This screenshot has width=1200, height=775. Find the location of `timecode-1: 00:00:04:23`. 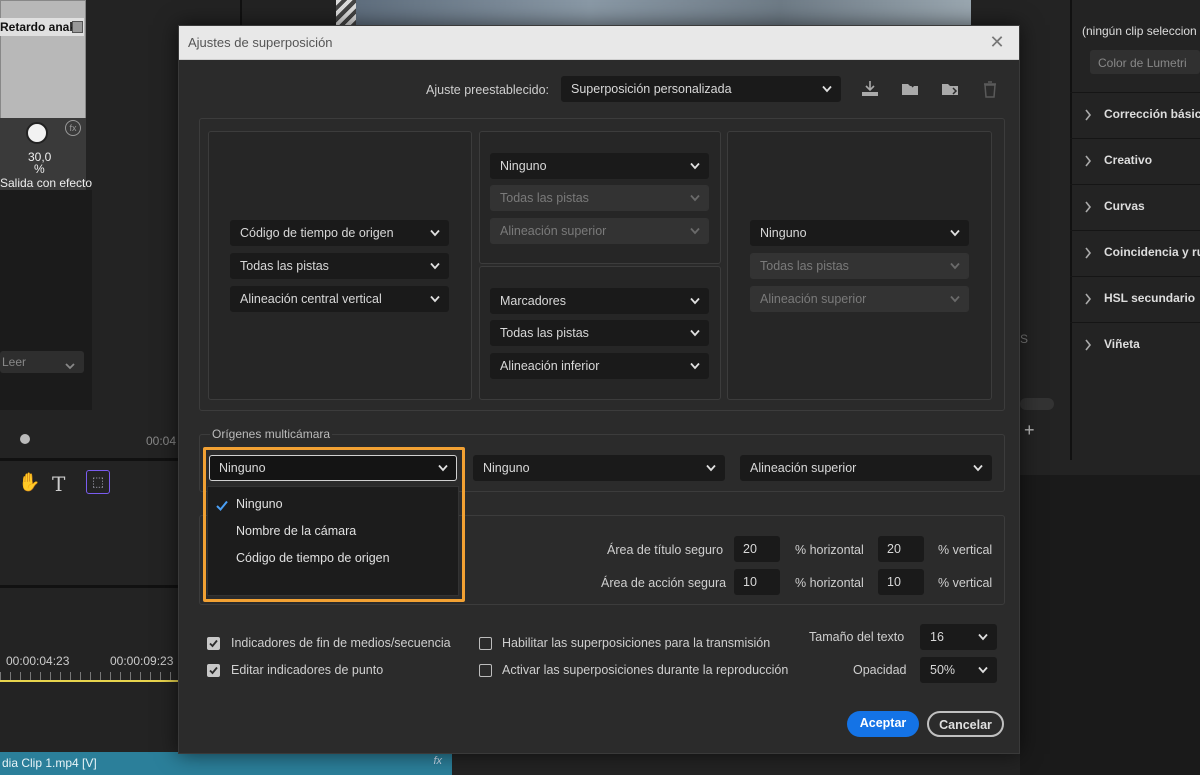

timecode-1: 00:00:04:23 is located at coordinates (38, 661).